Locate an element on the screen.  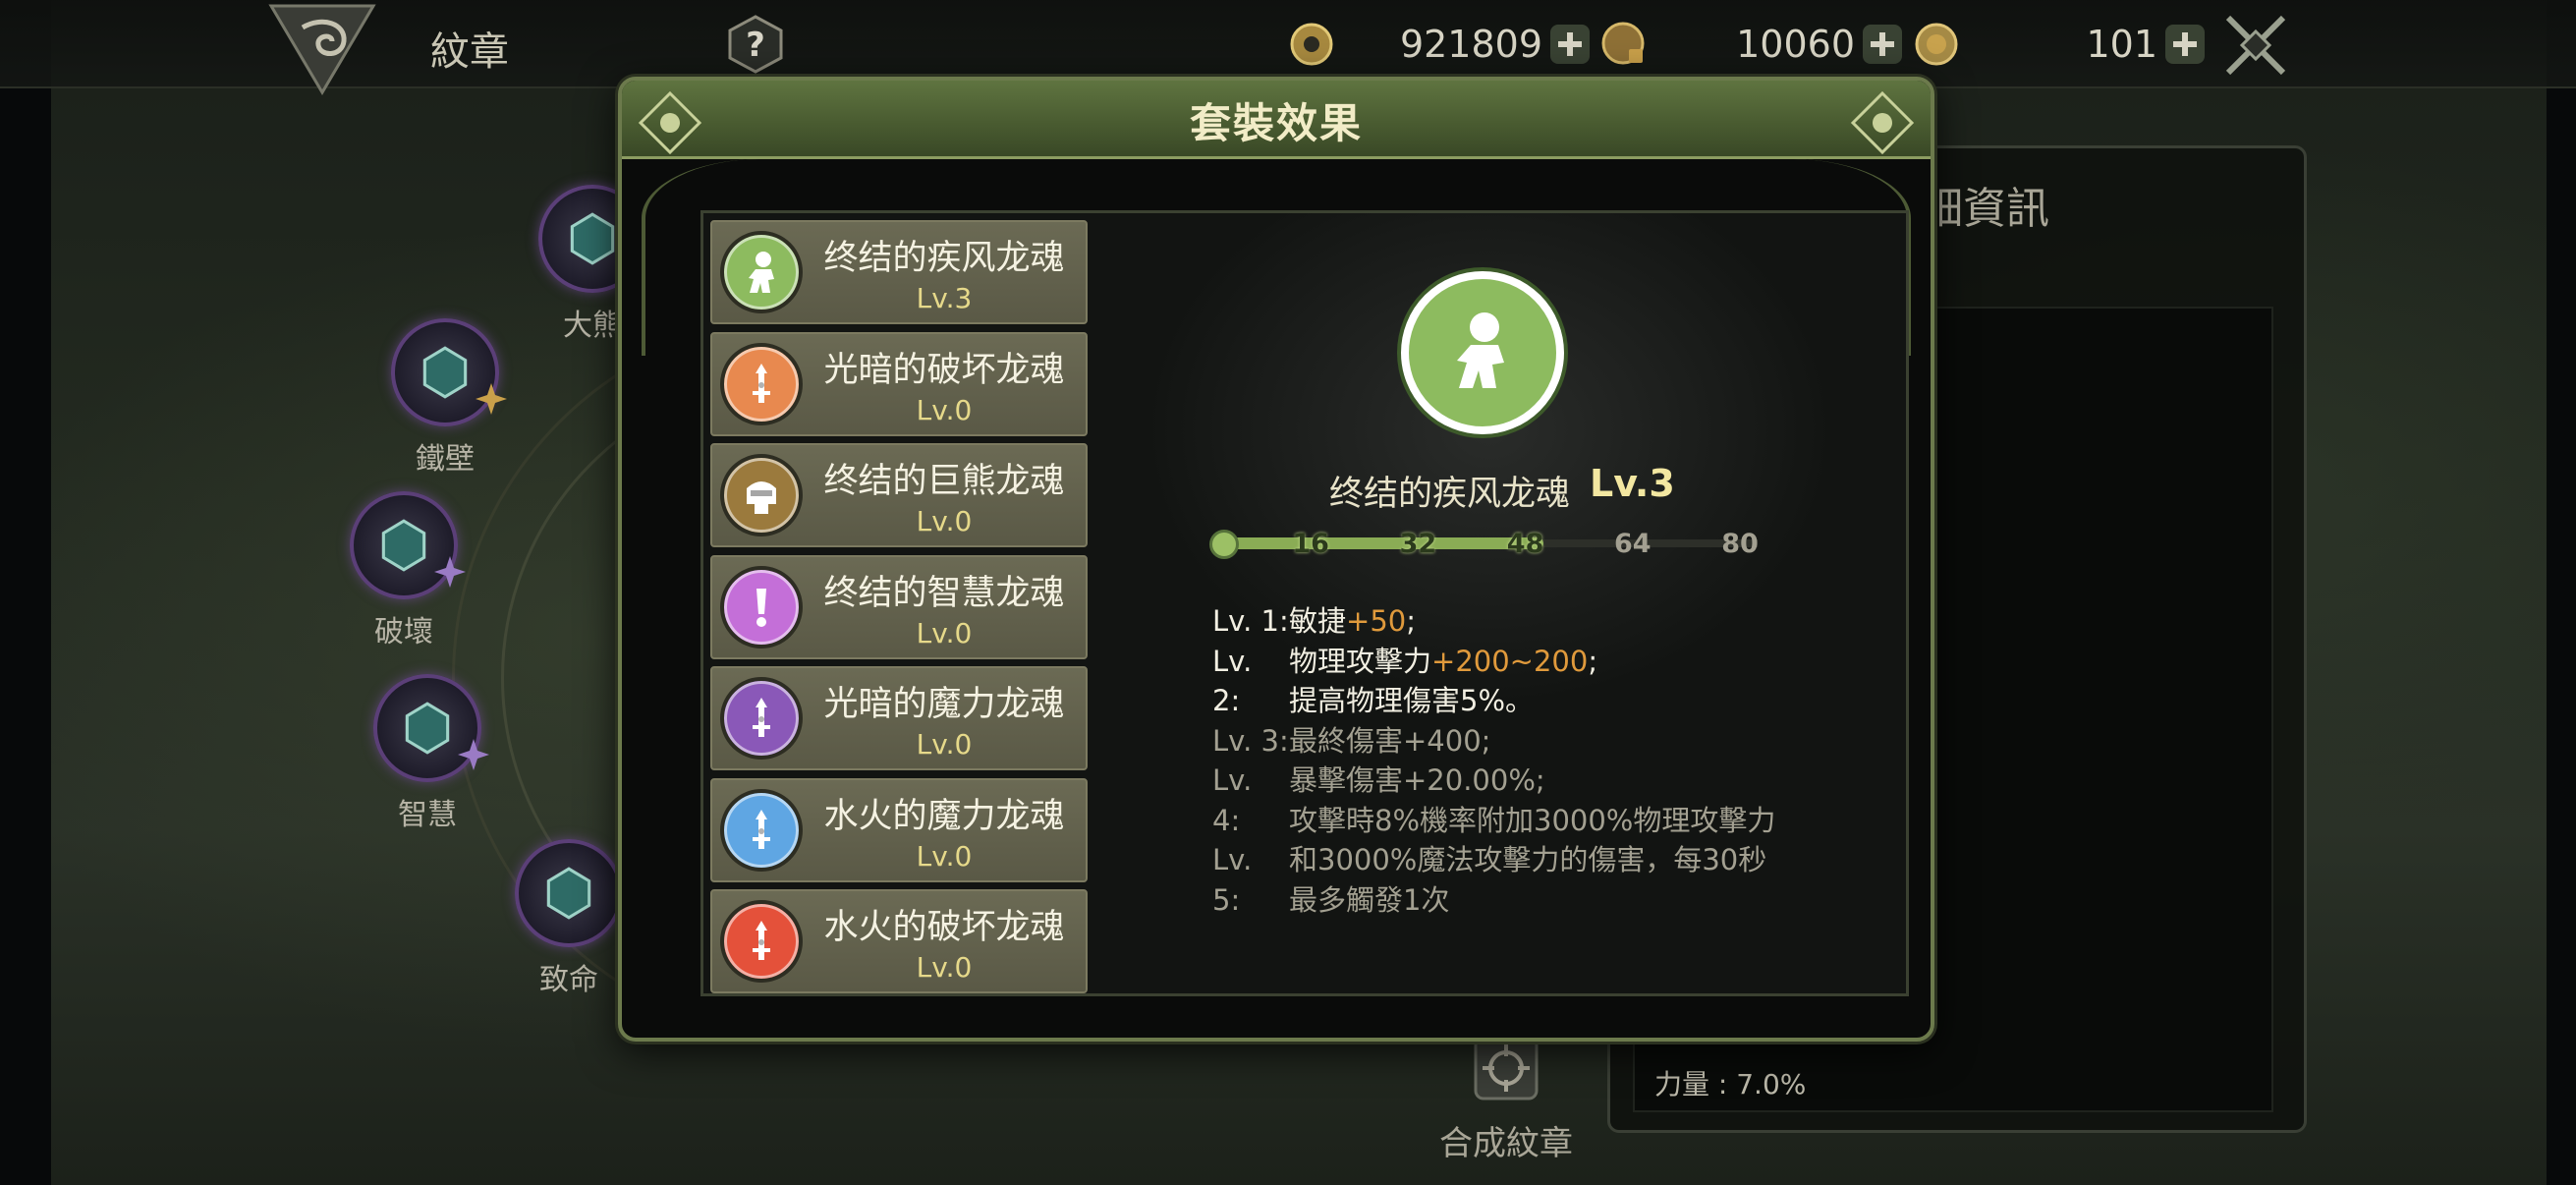
crest-node-label: 致命 is located at coordinates (568, 980).